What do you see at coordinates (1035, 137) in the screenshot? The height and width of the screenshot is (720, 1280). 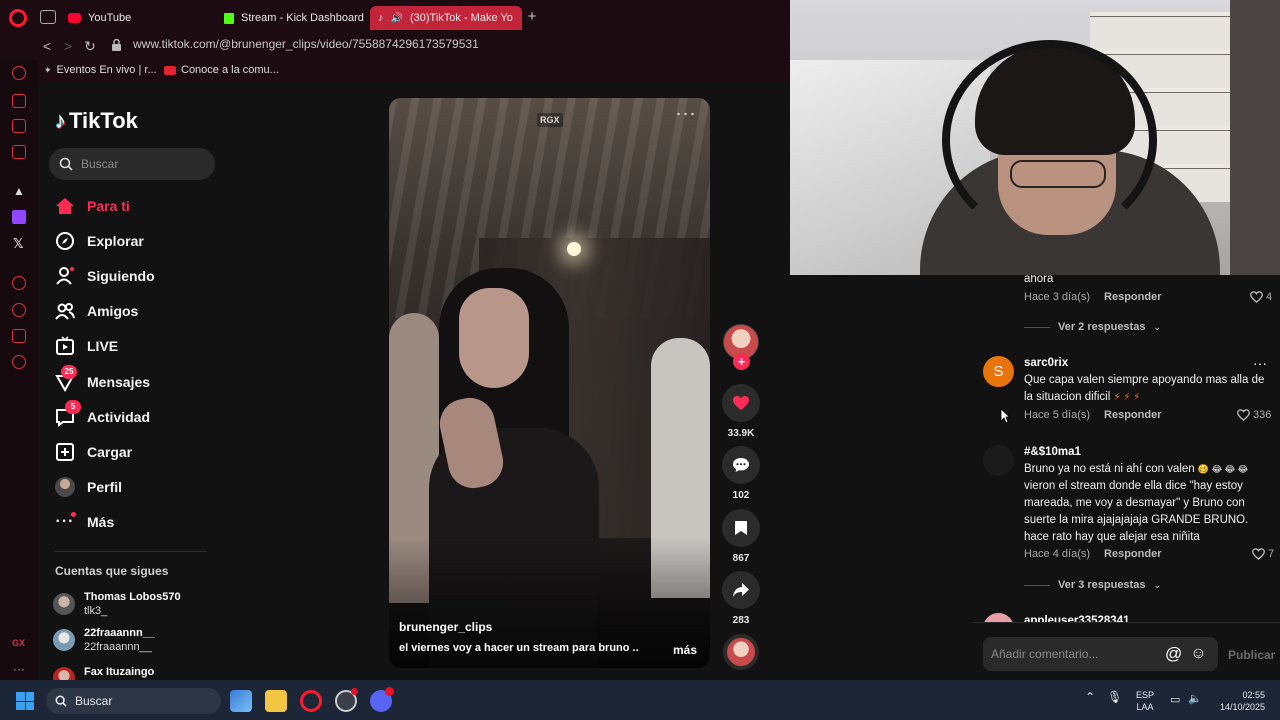 I see `webcam-overlay` at bounding box center [1035, 137].